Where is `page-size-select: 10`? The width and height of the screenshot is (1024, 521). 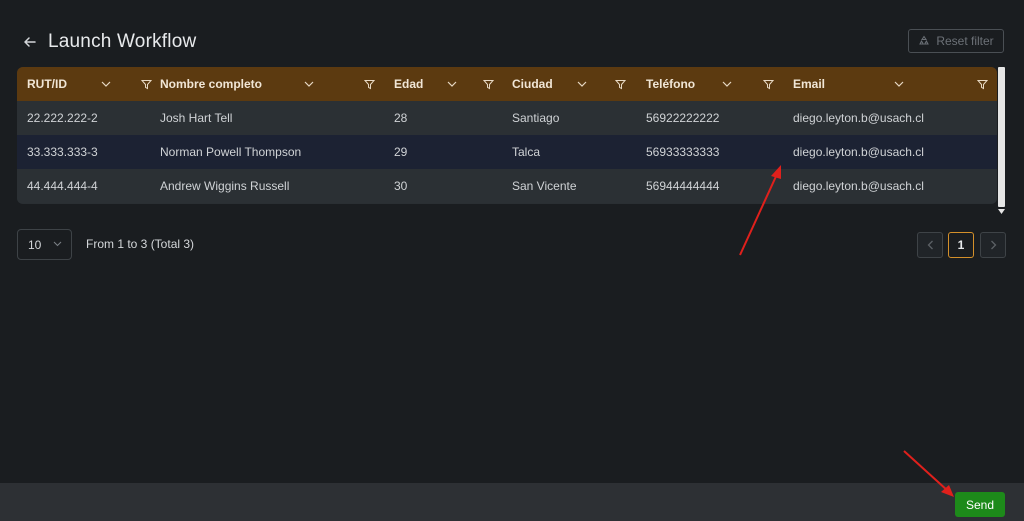
page-size-select: 10 is located at coordinates (44, 244).